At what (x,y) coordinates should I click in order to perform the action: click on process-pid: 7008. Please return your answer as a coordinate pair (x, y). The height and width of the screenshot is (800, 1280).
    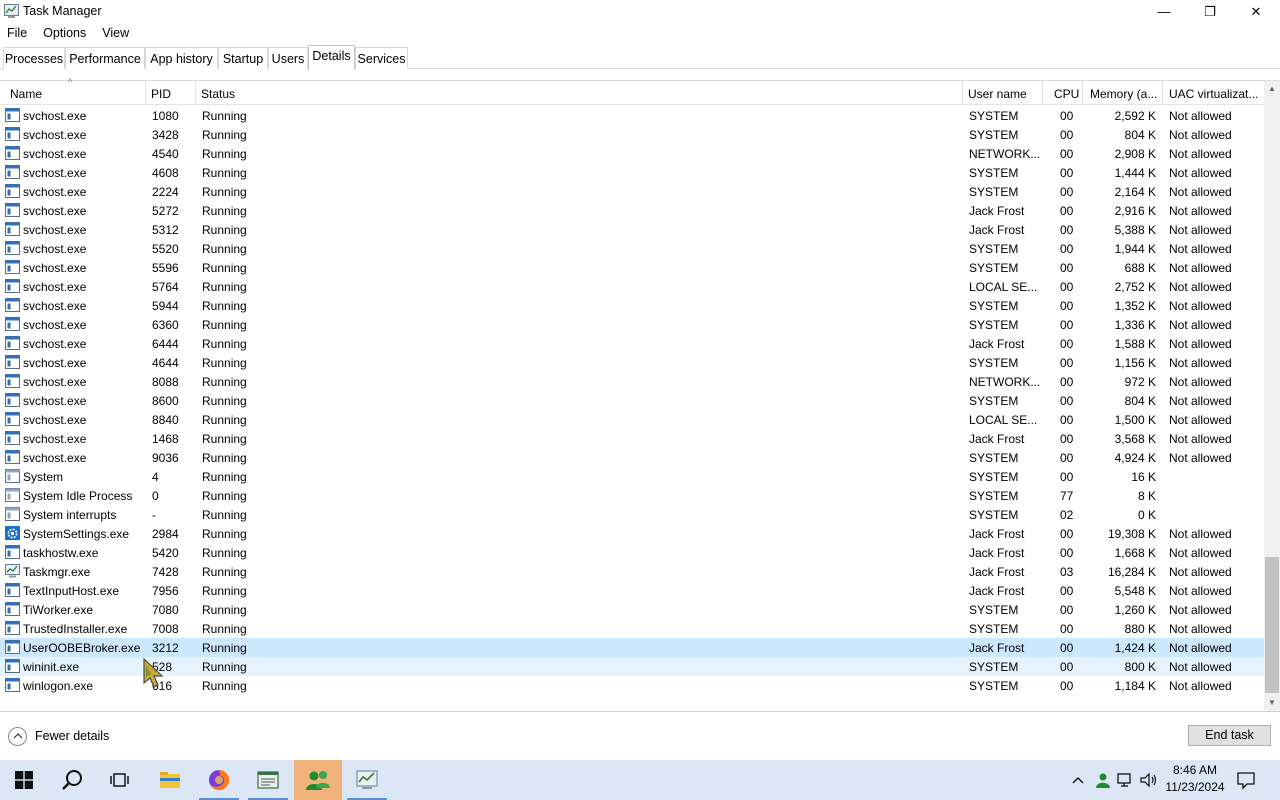
    Looking at the image, I should click on (165, 629).